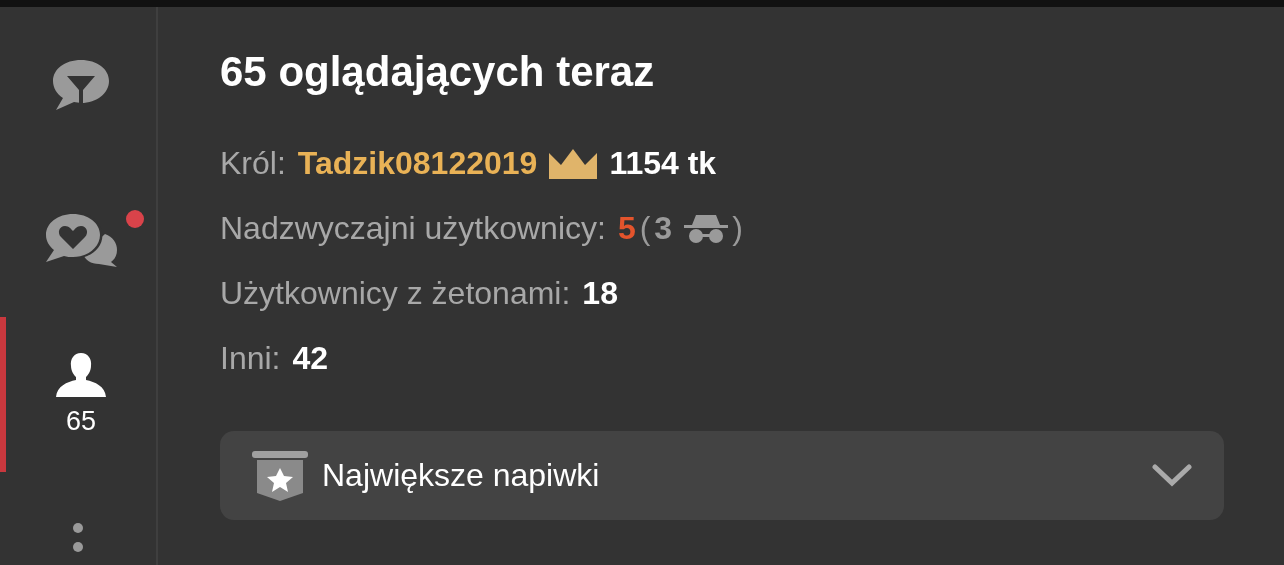 This screenshot has height=565, width=1284. I want to click on paren-text: (, so click(645, 229).